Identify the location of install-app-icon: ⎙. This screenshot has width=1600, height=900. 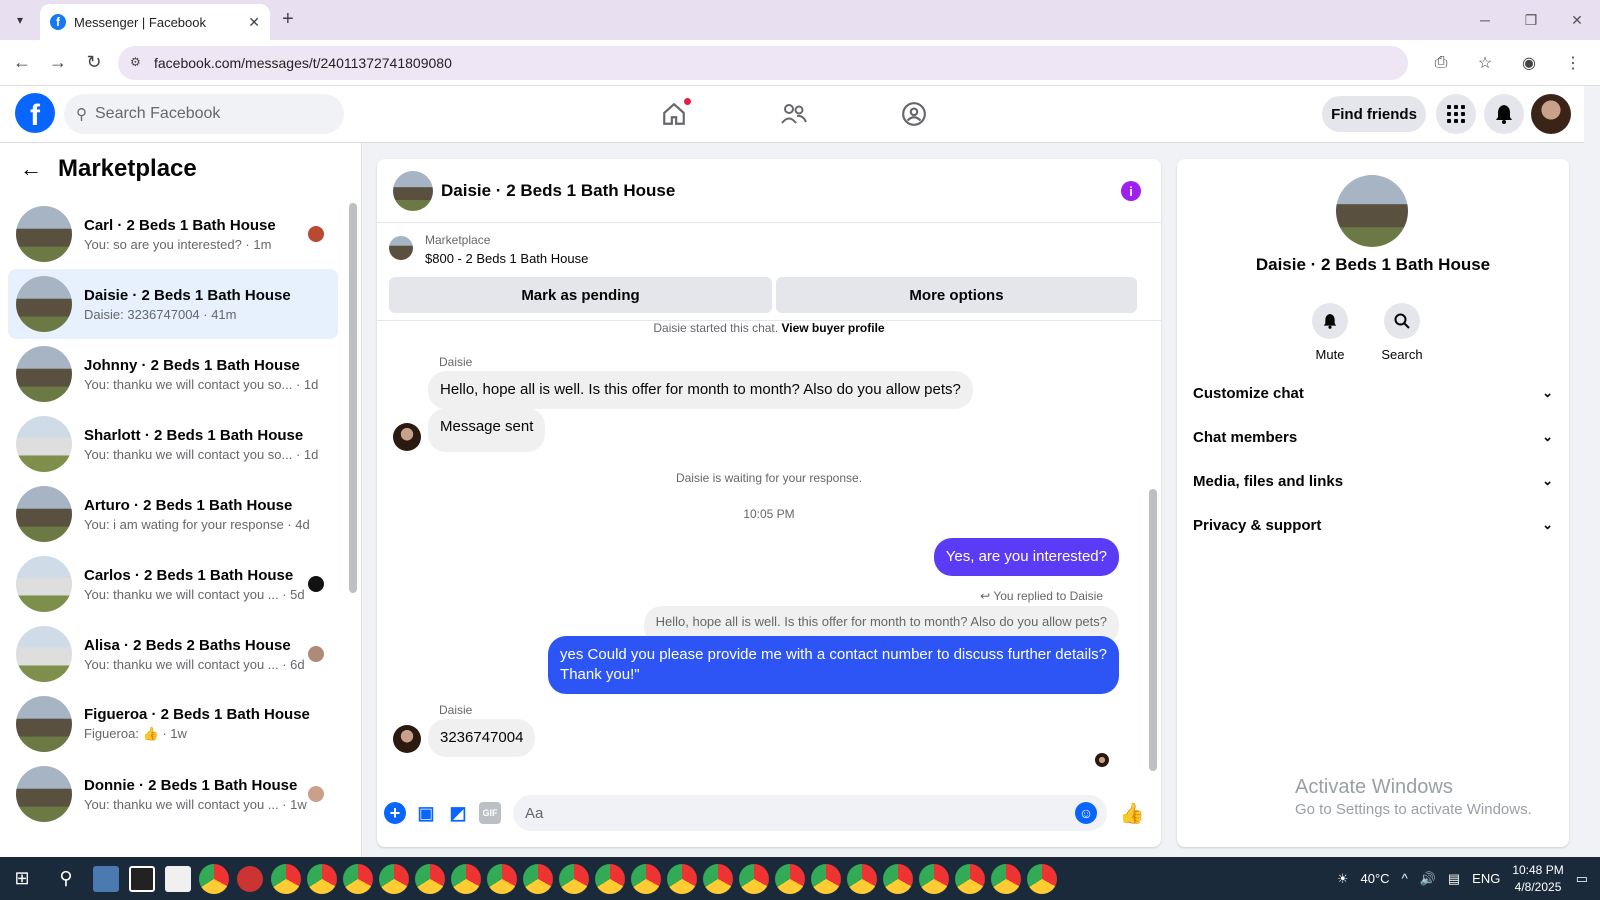
(1441, 63).